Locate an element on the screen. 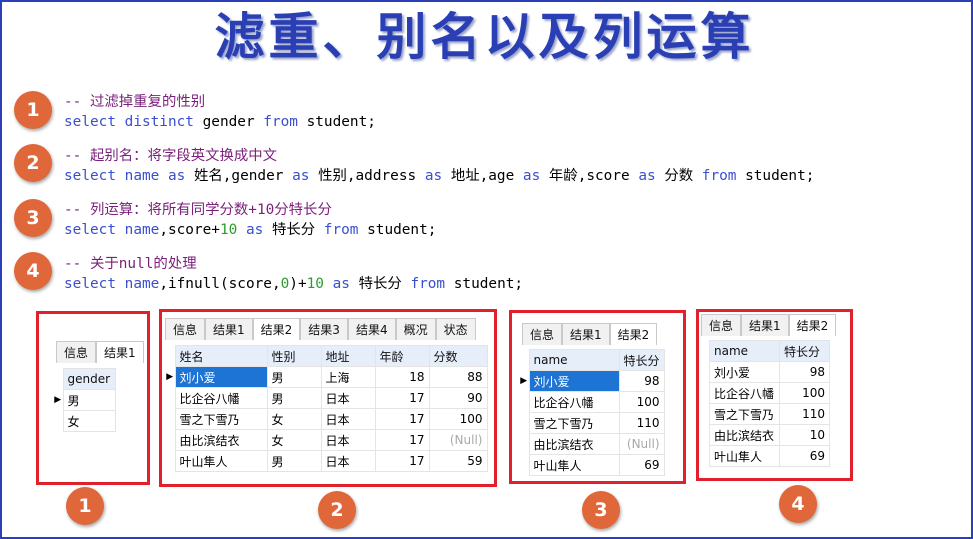 The height and width of the screenshot is (539, 973). table-row: ▶ 刘小爱 98 is located at coordinates (592, 381).